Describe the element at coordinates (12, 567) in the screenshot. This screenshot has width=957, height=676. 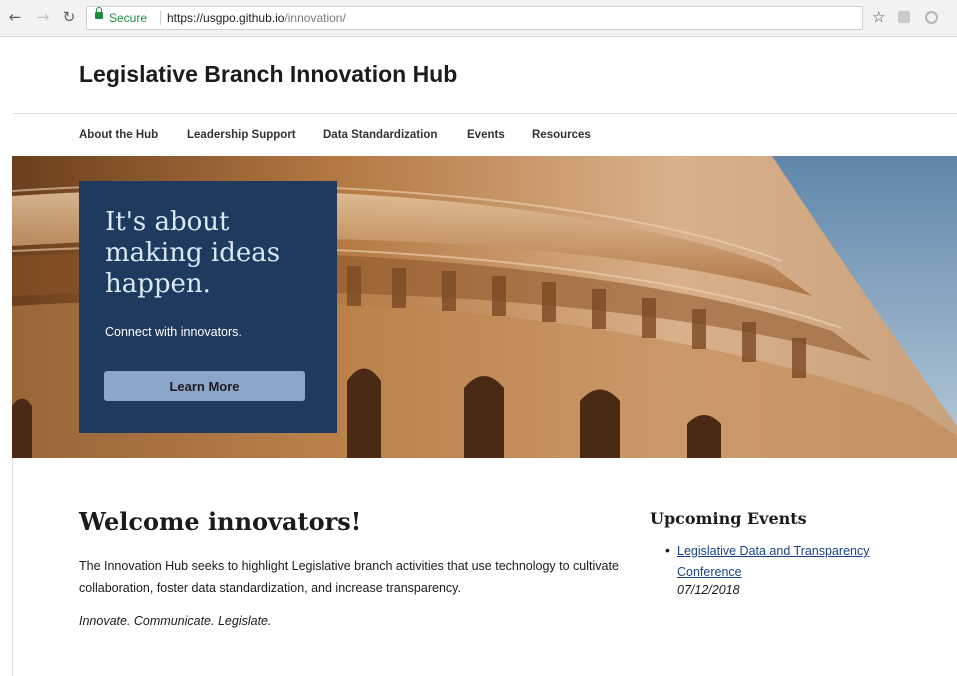
I see `page-edge` at that location.